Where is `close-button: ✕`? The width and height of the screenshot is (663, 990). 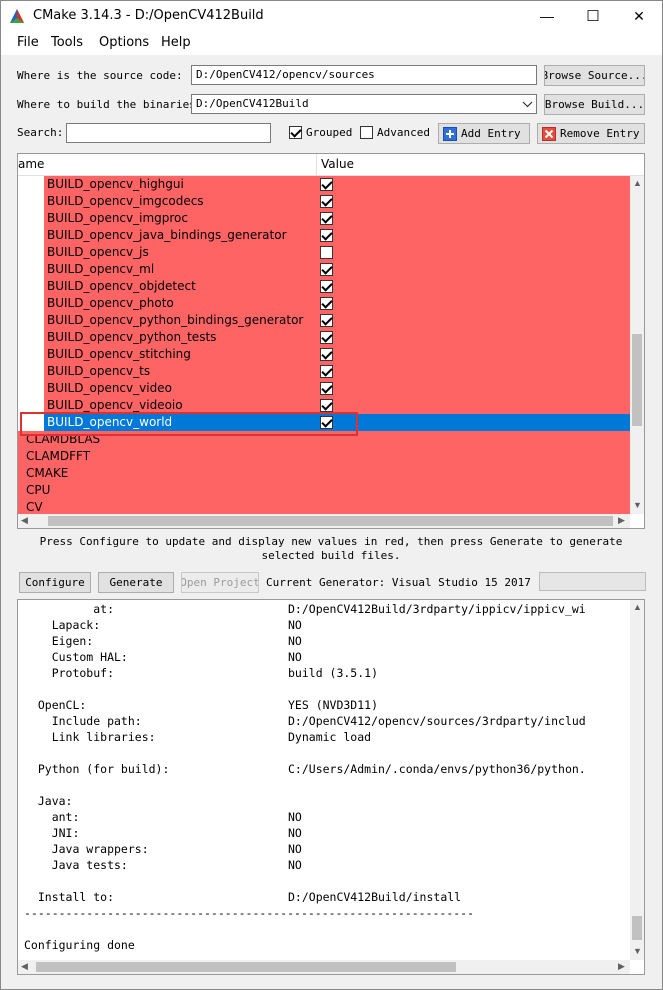
close-button: ✕ is located at coordinates (639, 16).